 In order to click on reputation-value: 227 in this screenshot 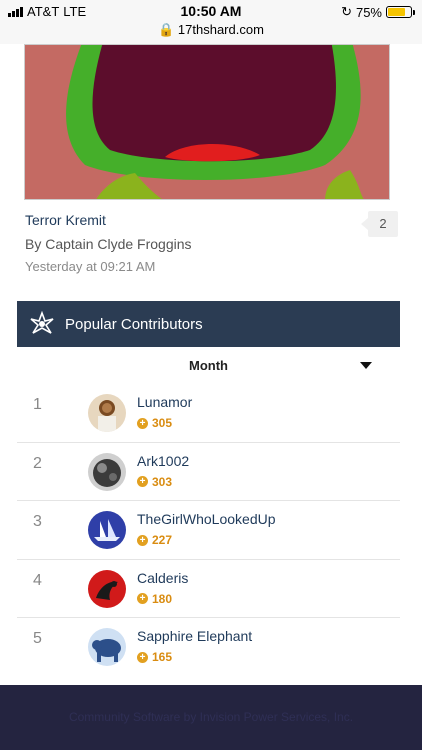, I will do `click(162, 540)`.